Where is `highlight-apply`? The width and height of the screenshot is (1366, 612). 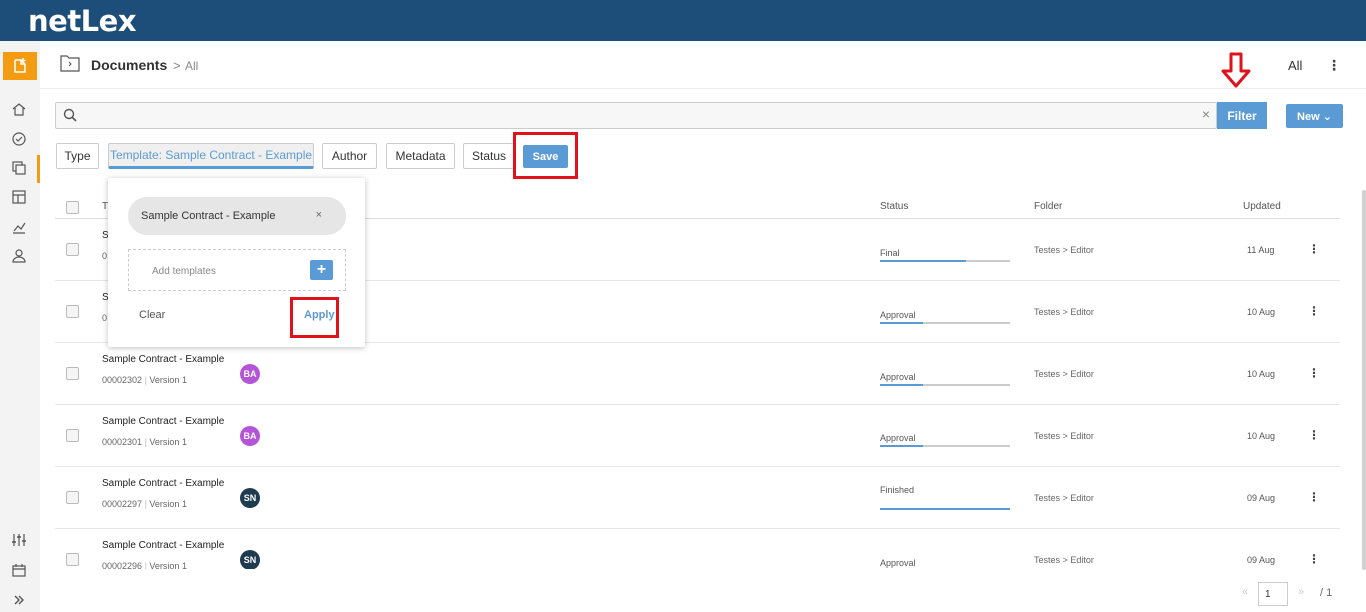 highlight-apply is located at coordinates (314, 317).